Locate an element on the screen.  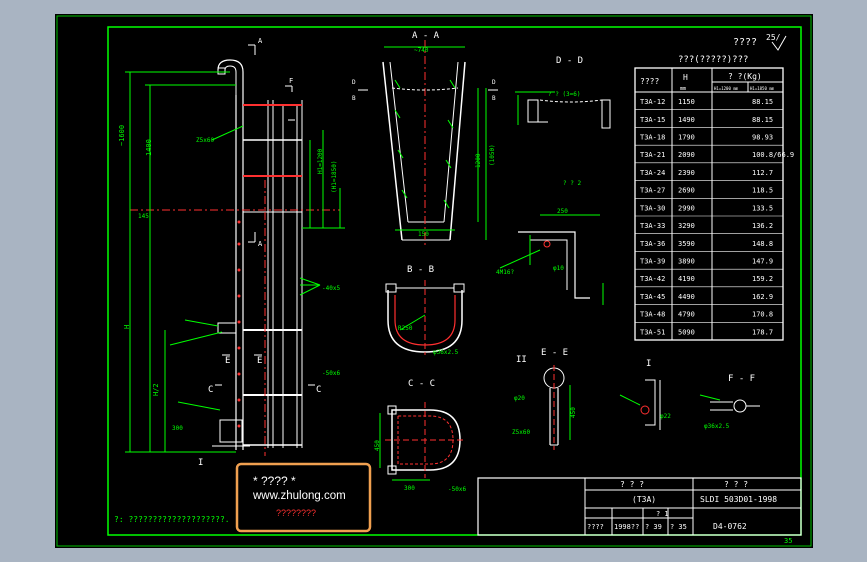
table-cell-height: 2390 is located at coordinates (686, 173).